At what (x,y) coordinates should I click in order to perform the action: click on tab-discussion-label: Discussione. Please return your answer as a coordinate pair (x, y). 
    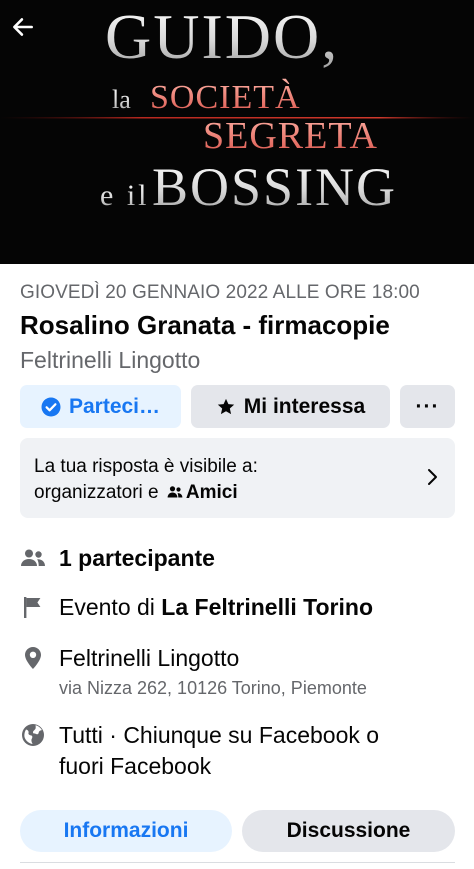
    Looking at the image, I should click on (348, 830).